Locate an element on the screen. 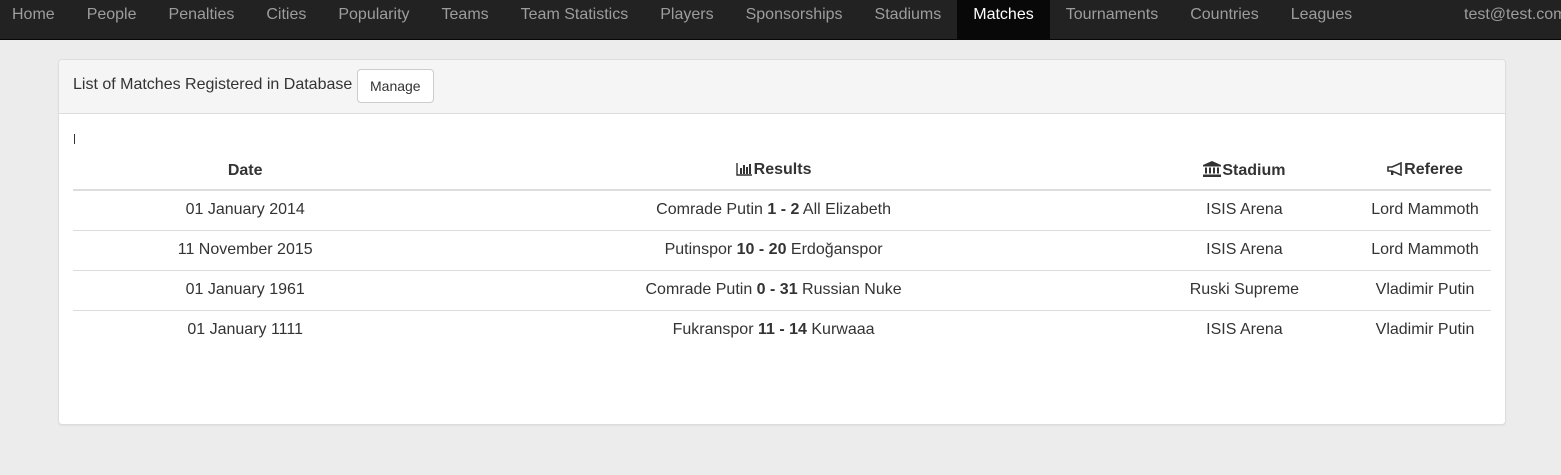 The image size is (1561, 475). match-score: 1 - 2 is located at coordinates (783, 209).